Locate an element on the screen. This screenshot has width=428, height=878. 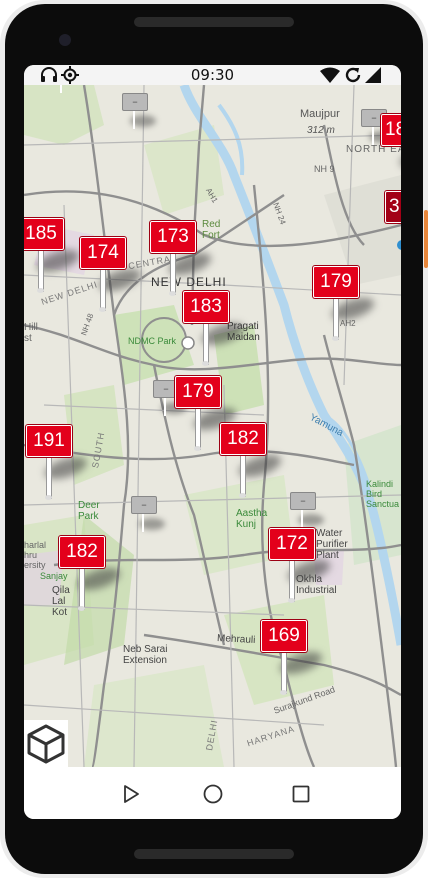
map-label-mehrauli: Mehrauli is located at coordinates (236, 639).